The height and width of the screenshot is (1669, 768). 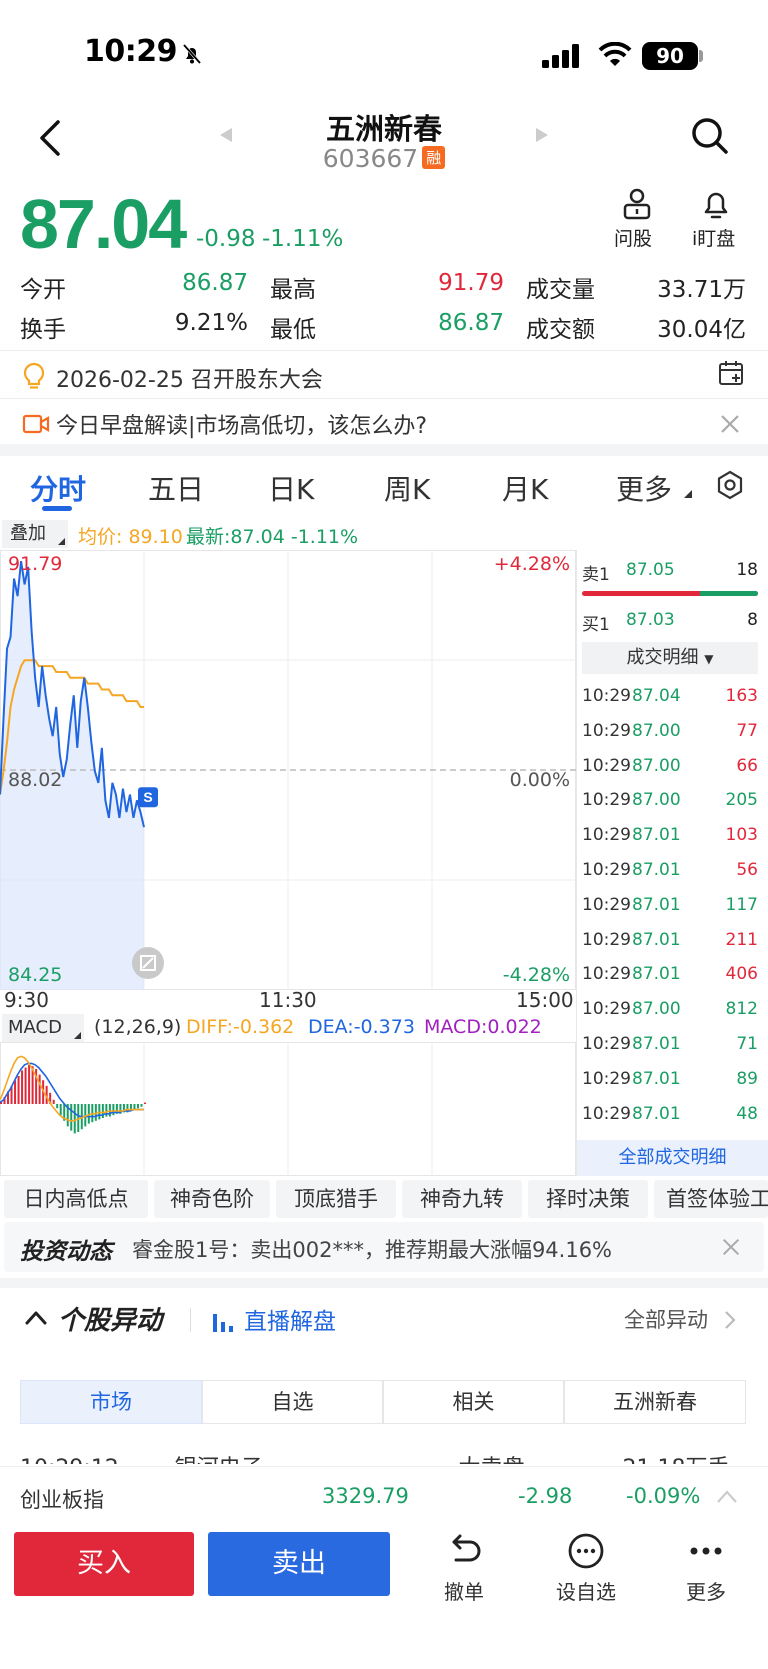 What do you see at coordinates (336, 1199) in the screenshot?
I see `tool-top-bottom-hunter: 顶底猎手` at bounding box center [336, 1199].